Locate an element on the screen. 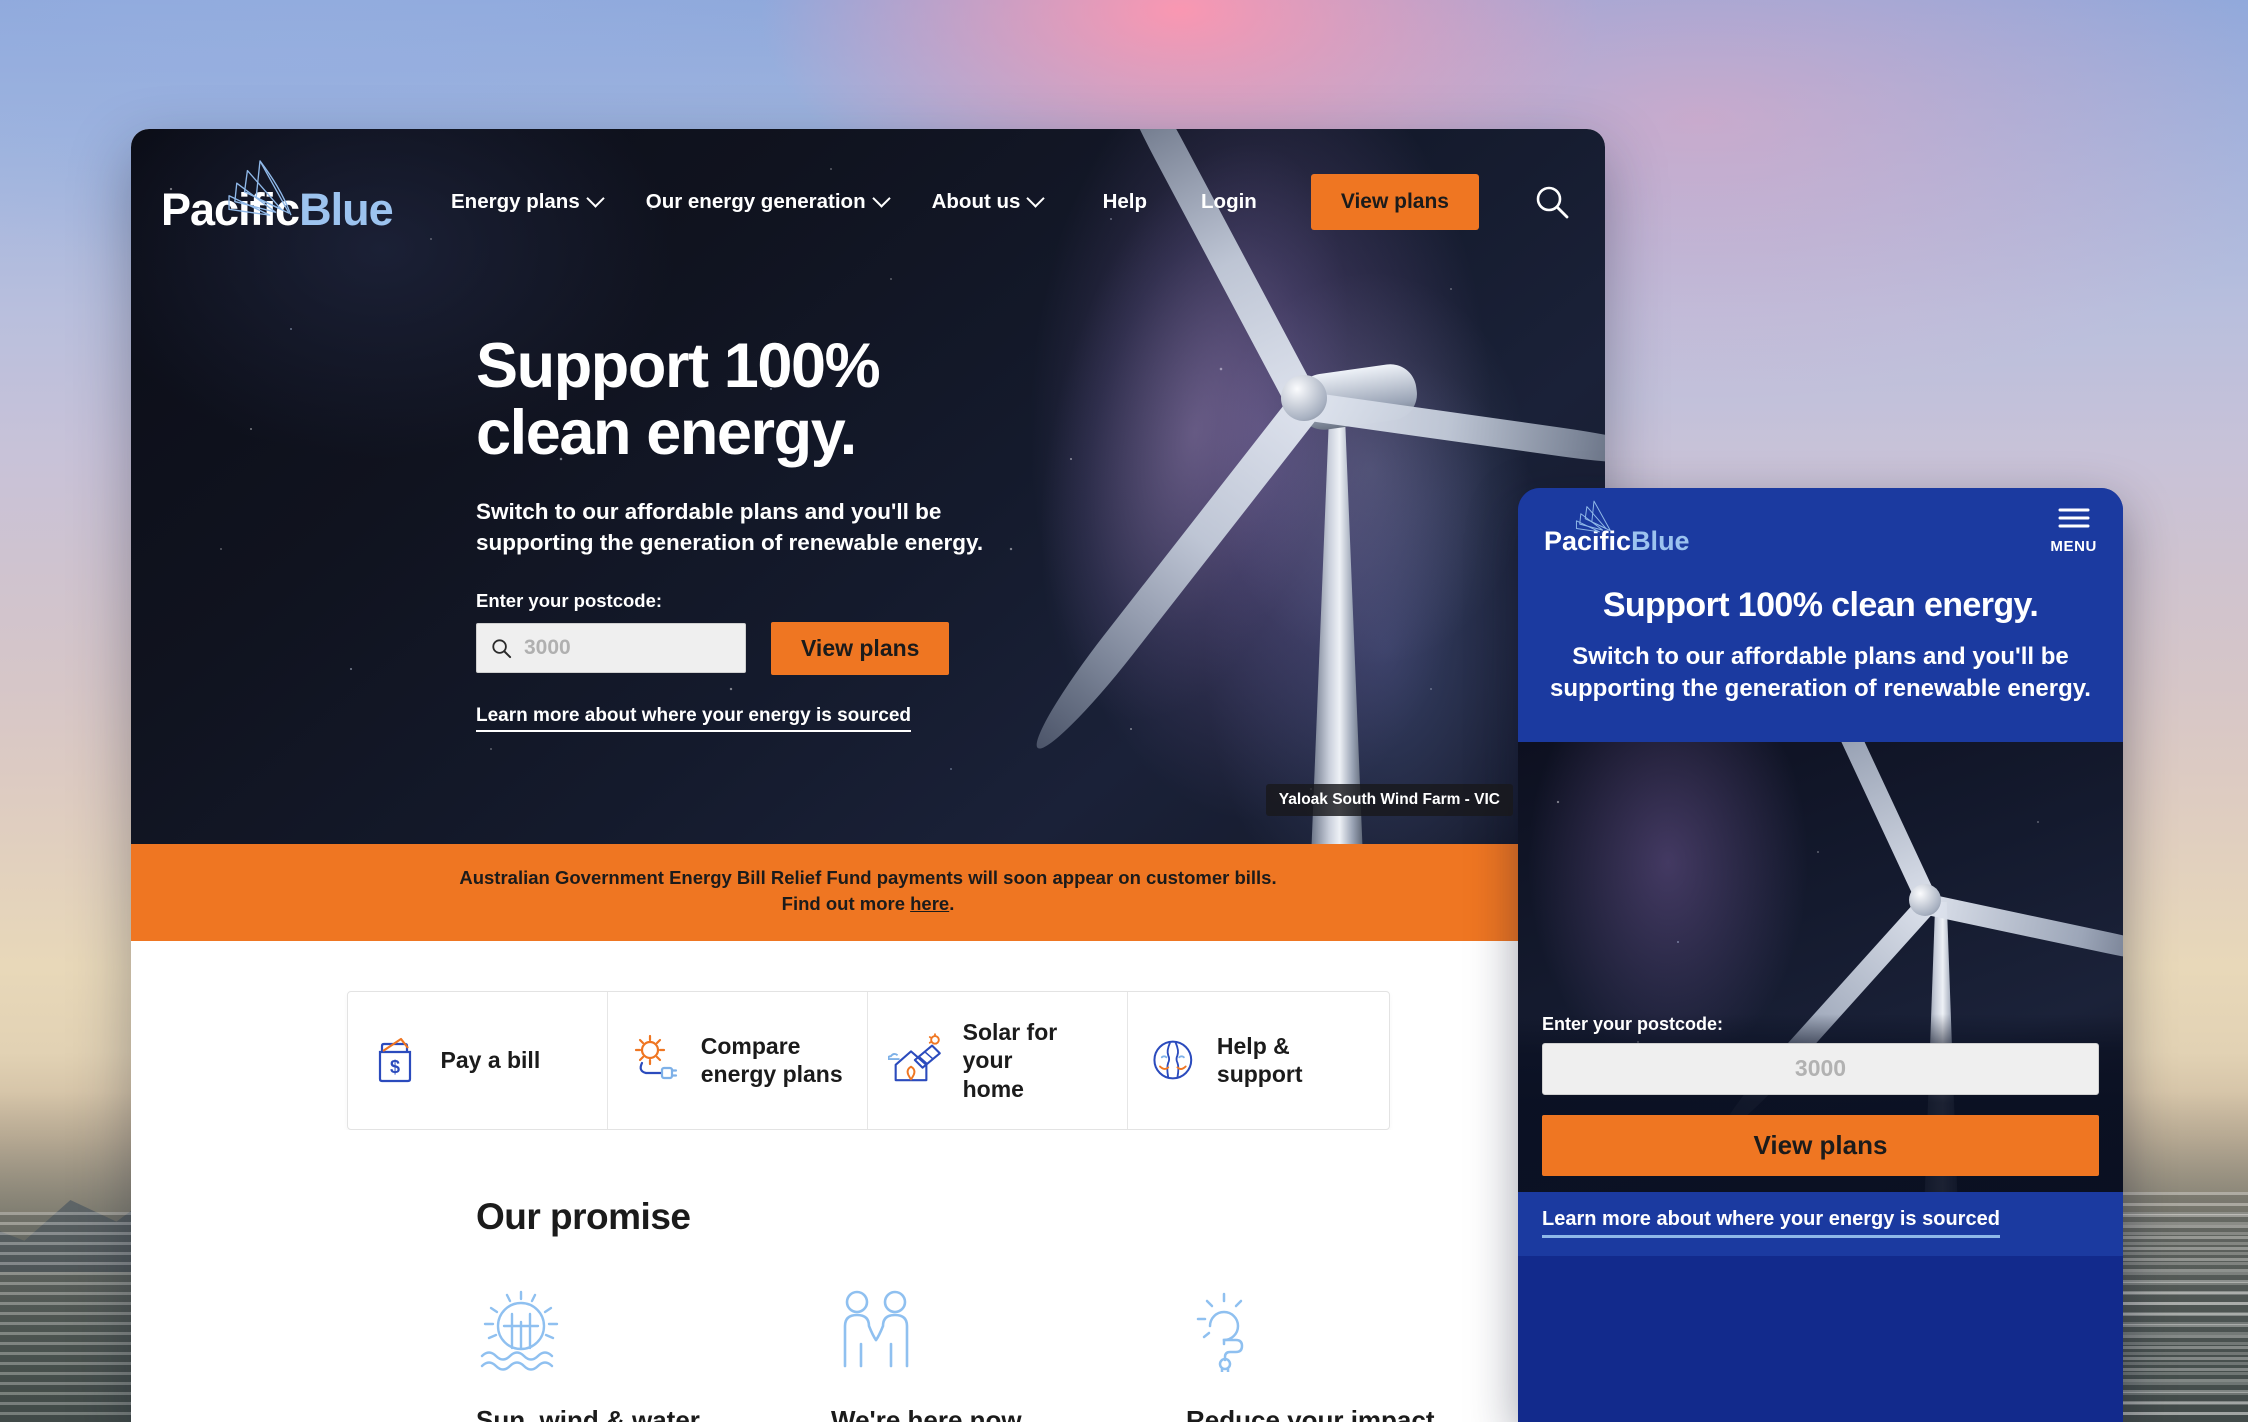  mobile-header: PacificBlue MENU is located at coordinates (1820, 533).